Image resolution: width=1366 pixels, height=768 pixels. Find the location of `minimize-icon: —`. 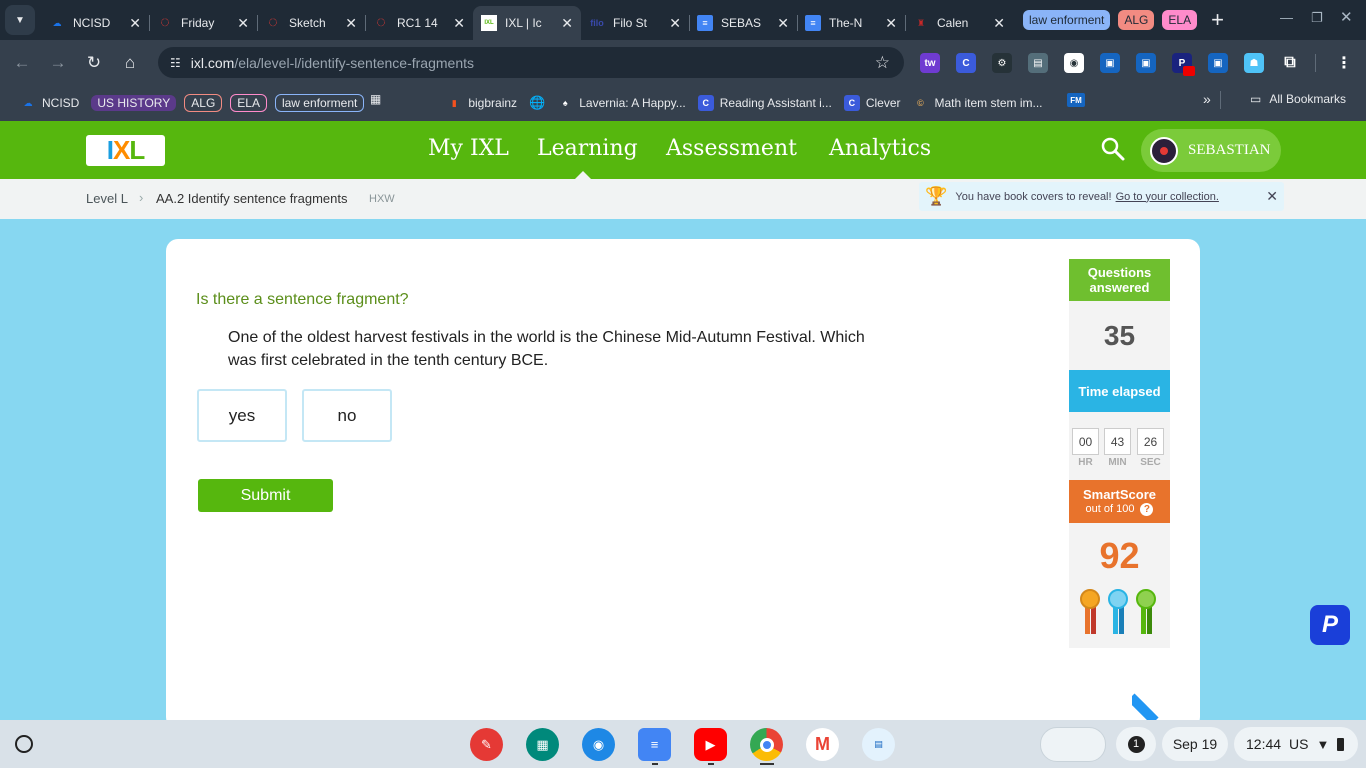

minimize-icon: — is located at coordinates (1286, 17).